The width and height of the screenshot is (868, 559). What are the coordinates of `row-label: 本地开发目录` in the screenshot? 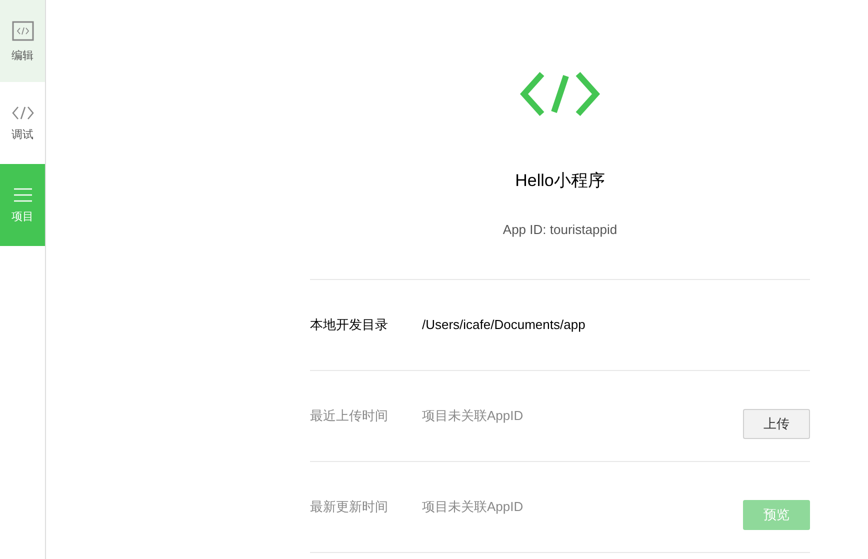 It's located at (349, 325).